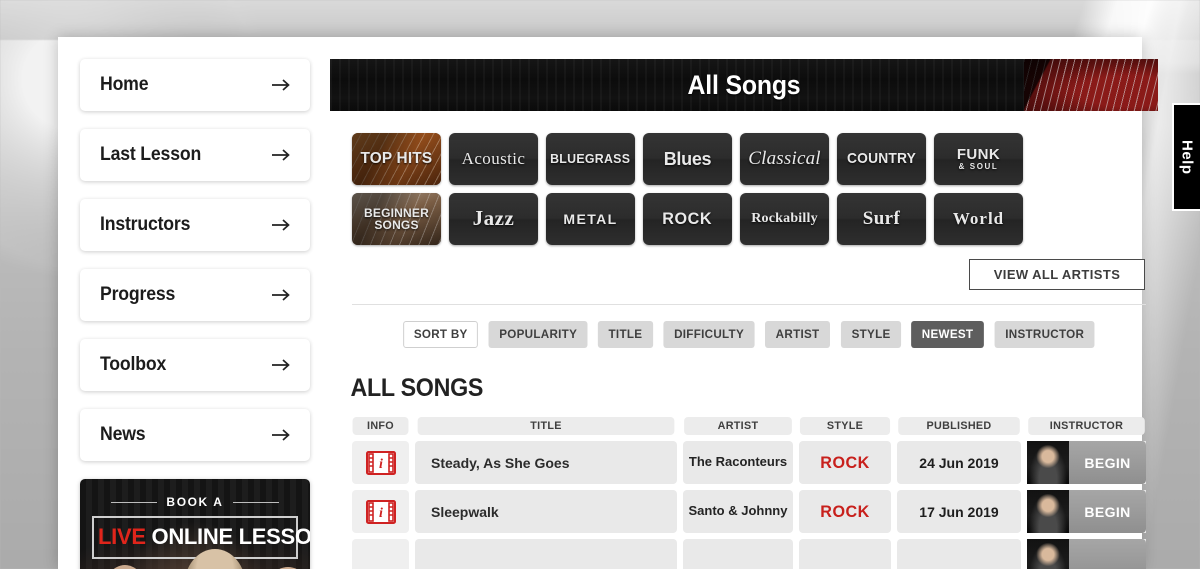 The height and width of the screenshot is (569, 1200). What do you see at coordinates (1044, 334) in the screenshot?
I see `sort-option-instructor: INSTRUCTOR` at bounding box center [1044, 334].